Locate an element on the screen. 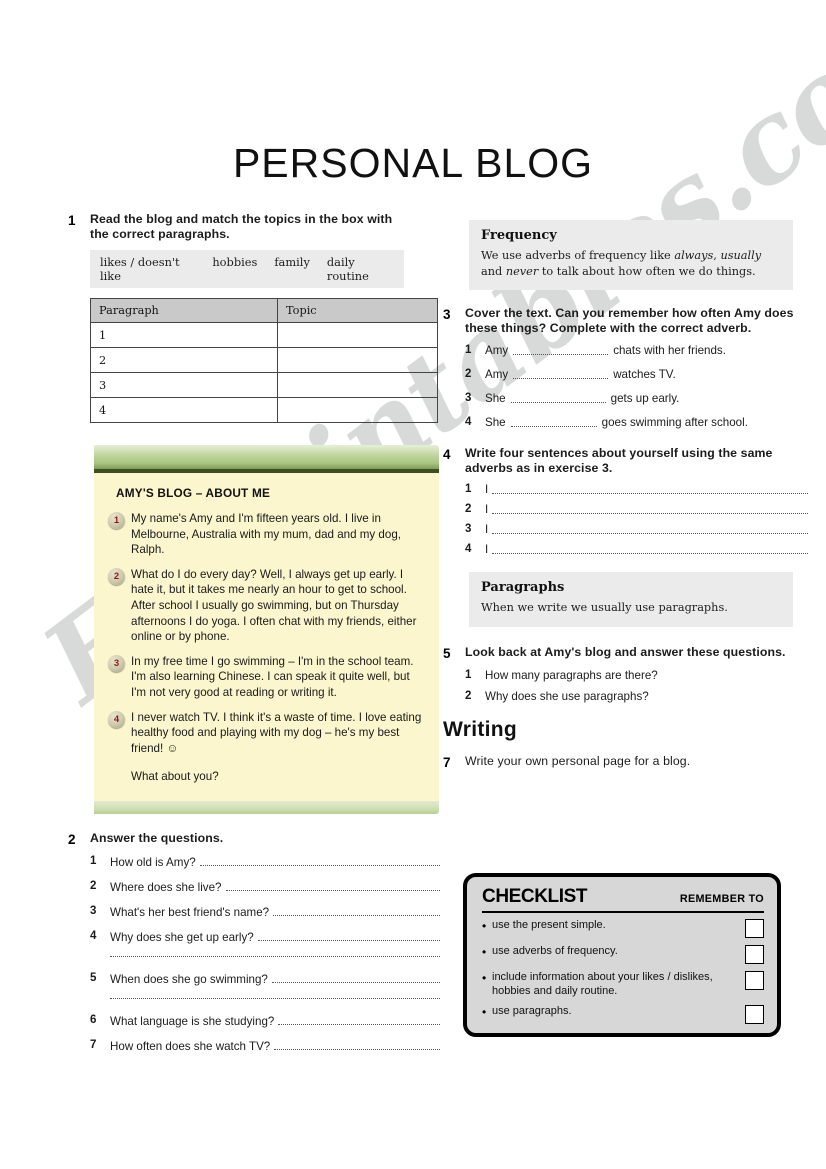 This screenshot has width=826, height=1169. checklist-item: • use adverbs of frequency. is located at coordinates (623, 954).